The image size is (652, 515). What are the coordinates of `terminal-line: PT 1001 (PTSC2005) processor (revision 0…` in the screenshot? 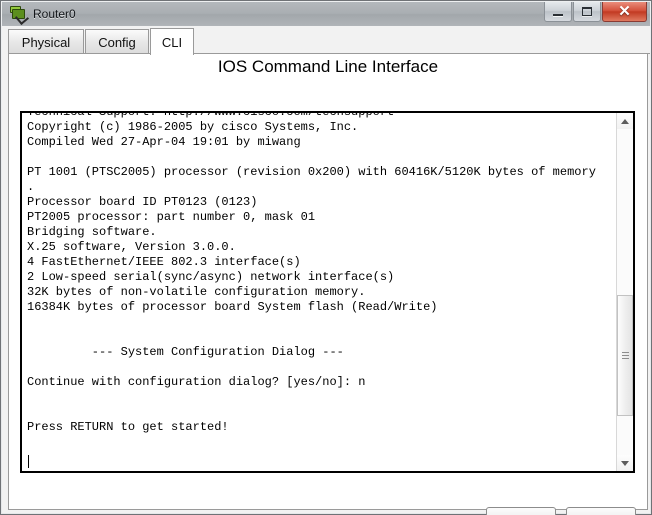 It's located at (311, 172).